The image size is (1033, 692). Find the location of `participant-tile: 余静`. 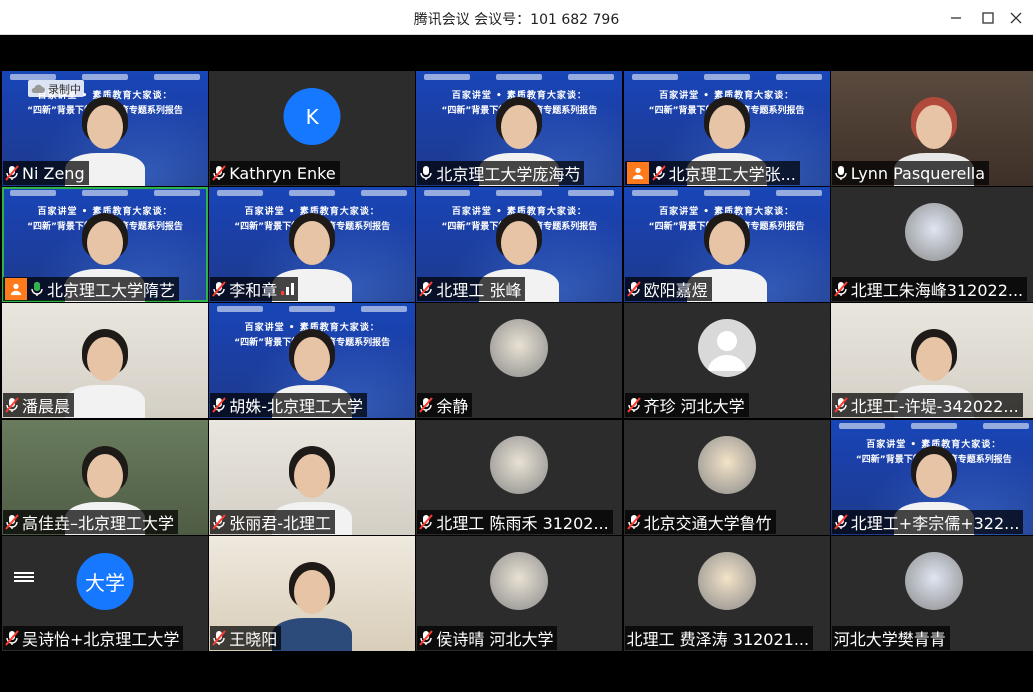

participant-tile: 余静 is located at coordinates (519, 361).